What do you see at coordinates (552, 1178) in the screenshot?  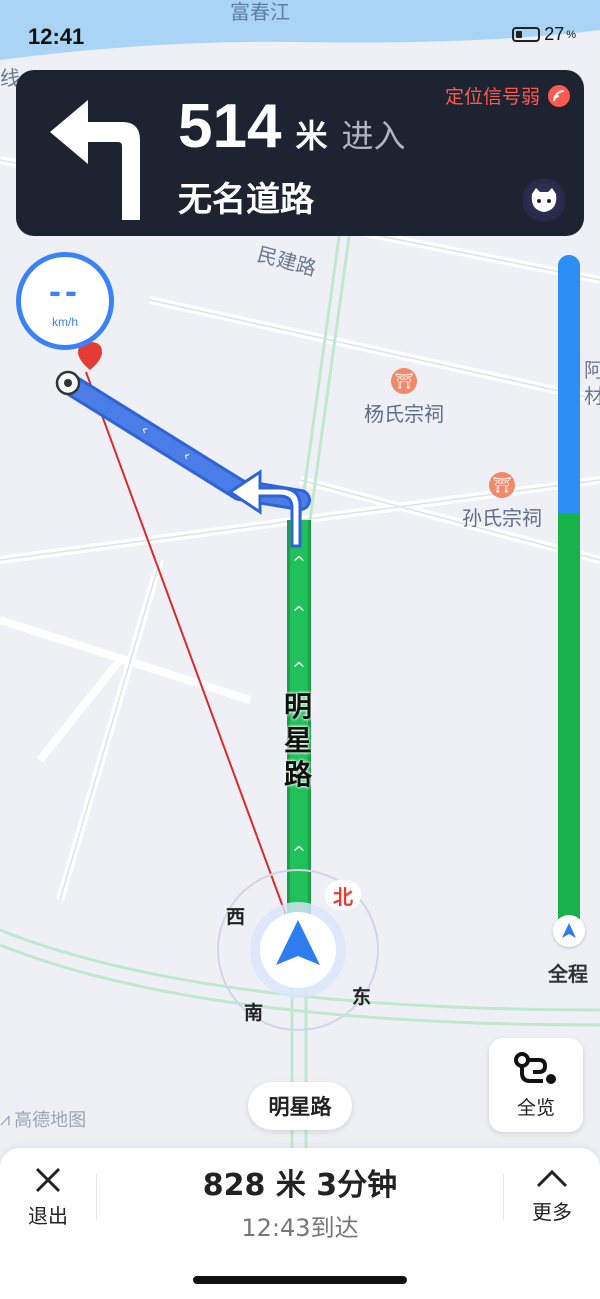 I see `chevron-up-icon` at bounding box center [552, 1178].